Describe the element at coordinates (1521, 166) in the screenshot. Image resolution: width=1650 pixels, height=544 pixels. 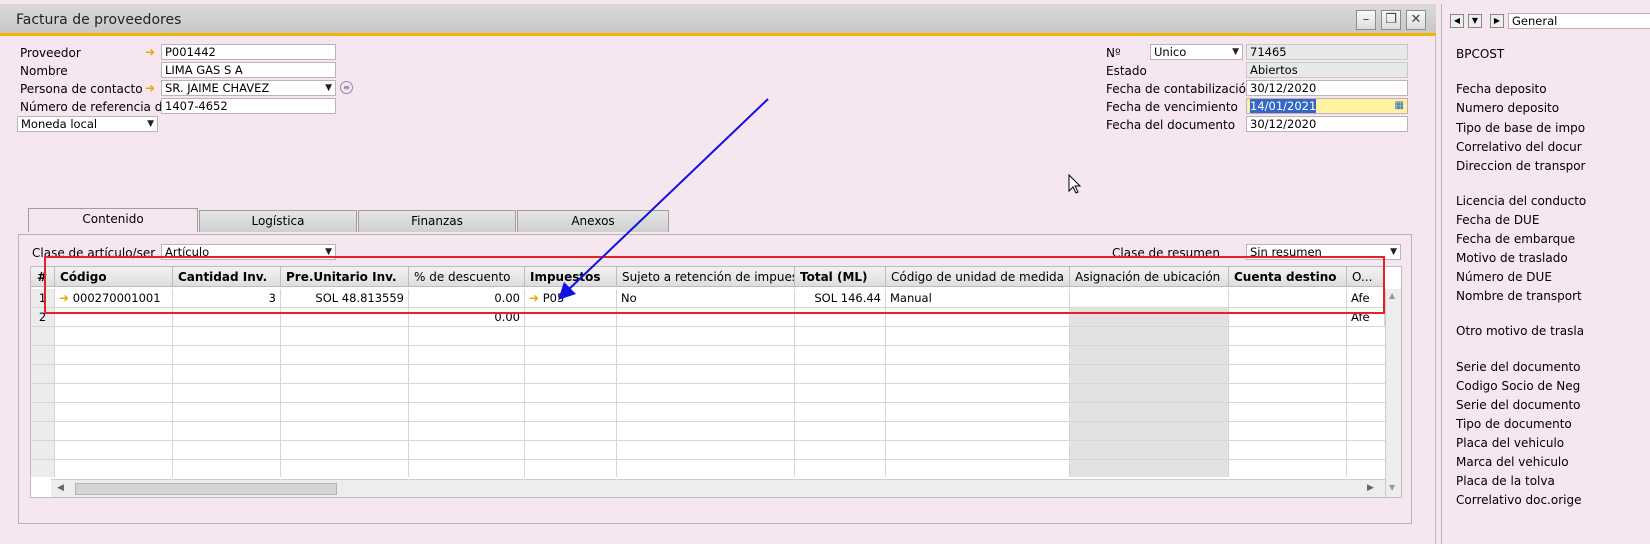
I see `field-label: Direccion de transpor` at that location.